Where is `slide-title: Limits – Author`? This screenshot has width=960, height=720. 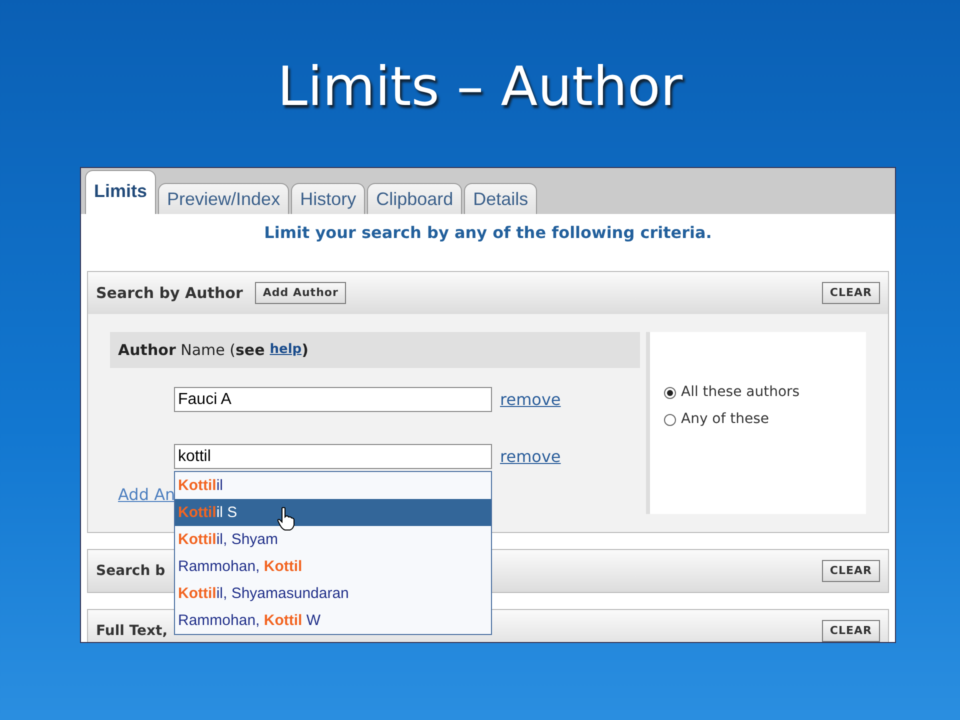 slide-title: Limits – Author is located at coordinates (480, 87).